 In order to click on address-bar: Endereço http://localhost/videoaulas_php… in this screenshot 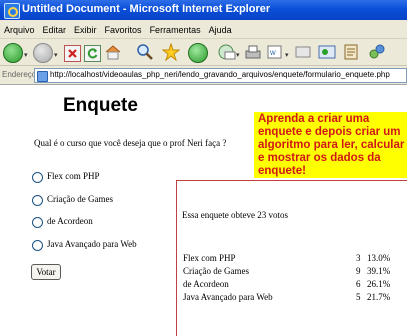, I will do `click(203, 75)`.